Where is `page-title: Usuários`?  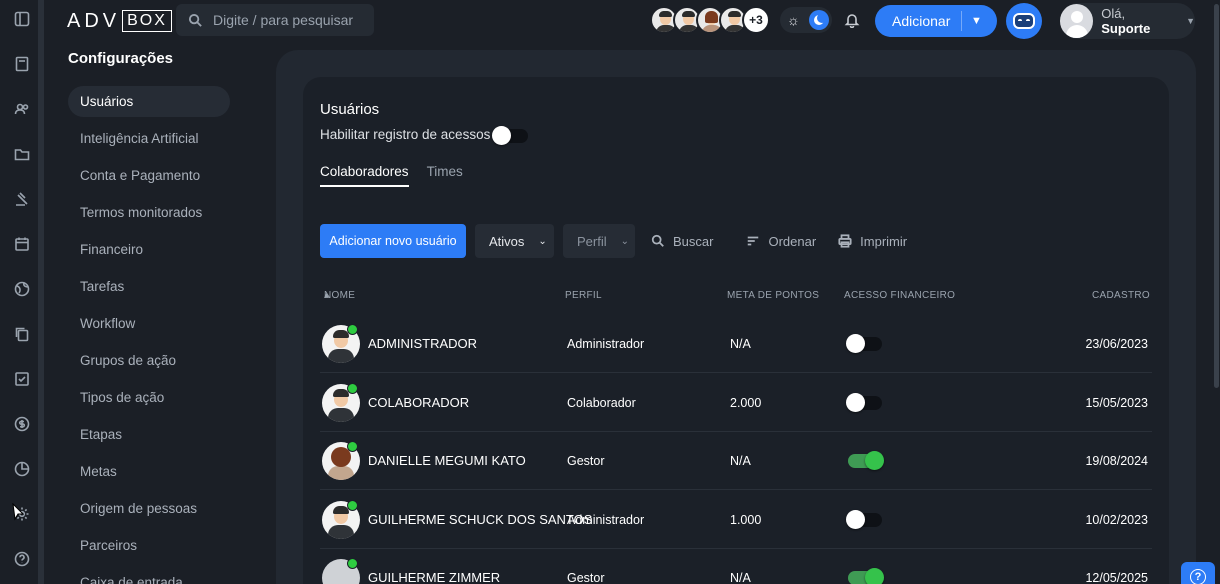 page-title: Usuários is located at coordinates (350, 109).